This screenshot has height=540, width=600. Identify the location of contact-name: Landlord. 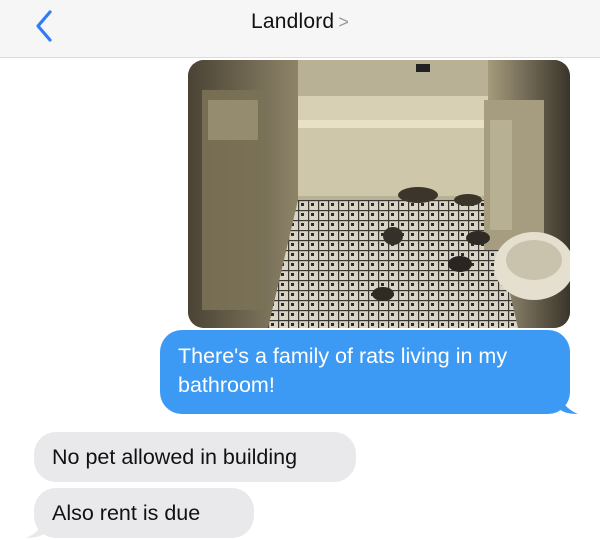
(292, 21).